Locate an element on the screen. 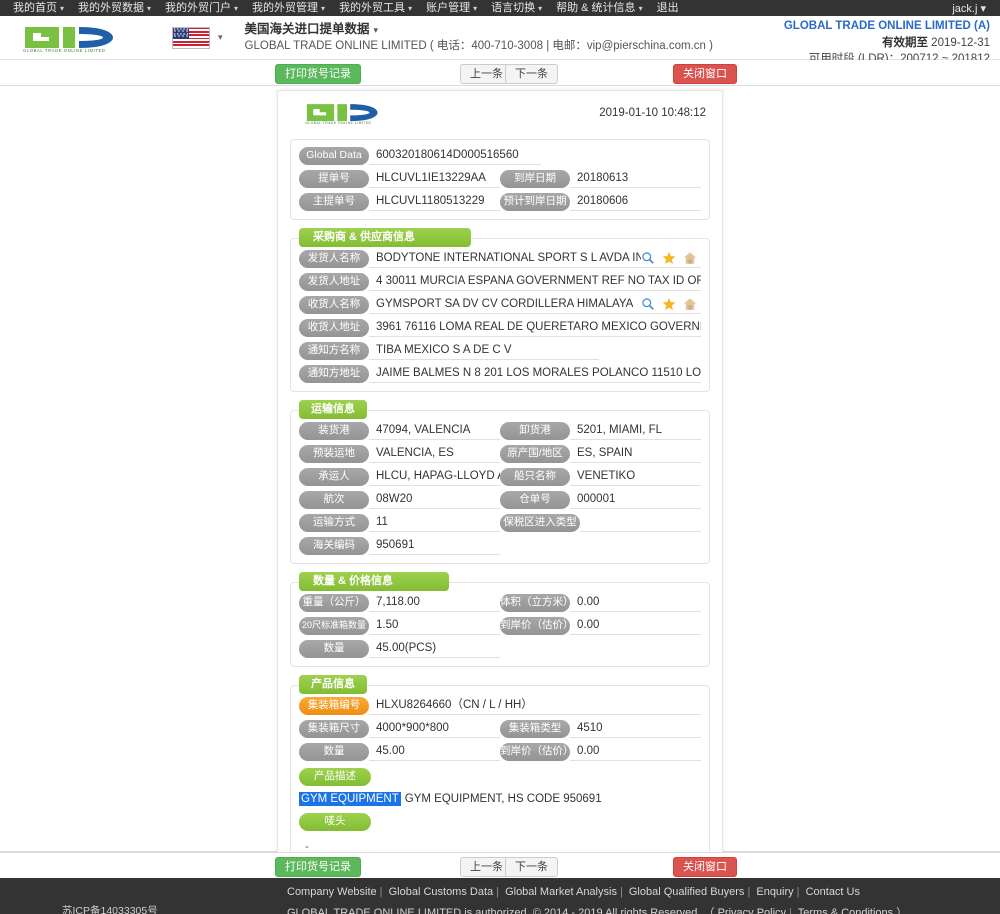 The height and width of the screenshot is (914, 1000). nav-item-trade-portal: 我的外贸门户 ▾ is located at coordinates (201, 8).